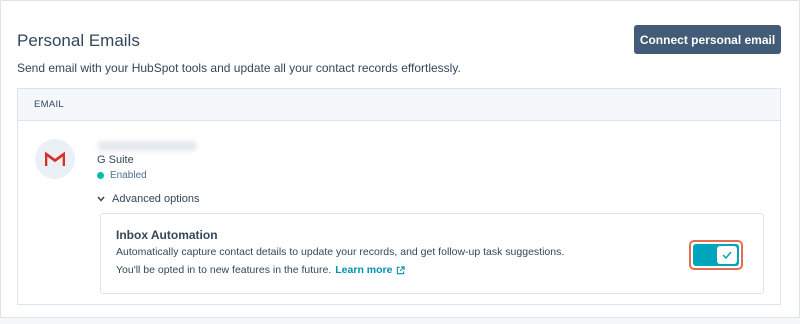  I want to click on email-provider: G Suite, so click(115, 160).